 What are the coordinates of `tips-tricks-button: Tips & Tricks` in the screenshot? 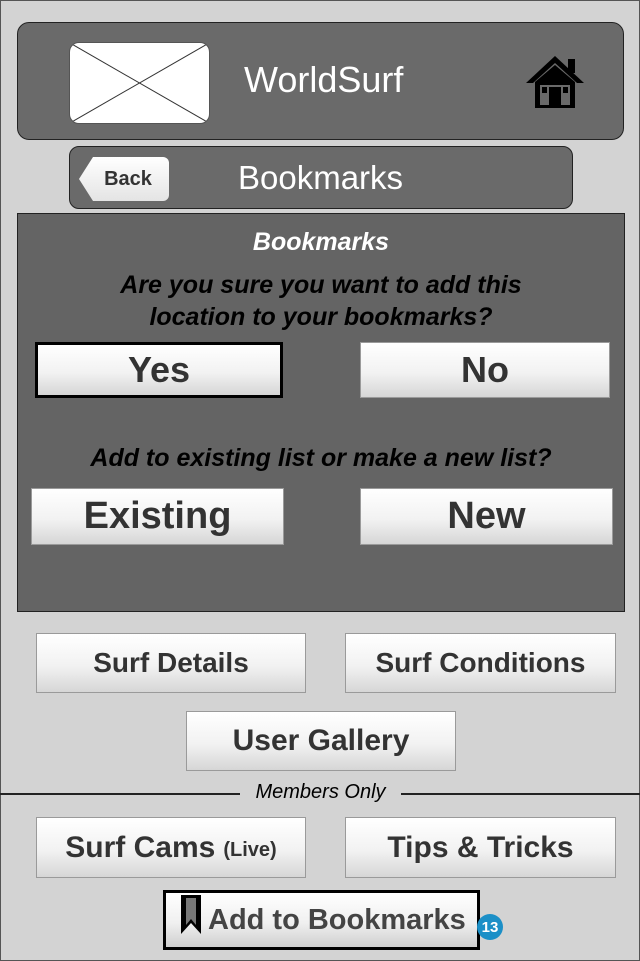 It's located at (480, 847).